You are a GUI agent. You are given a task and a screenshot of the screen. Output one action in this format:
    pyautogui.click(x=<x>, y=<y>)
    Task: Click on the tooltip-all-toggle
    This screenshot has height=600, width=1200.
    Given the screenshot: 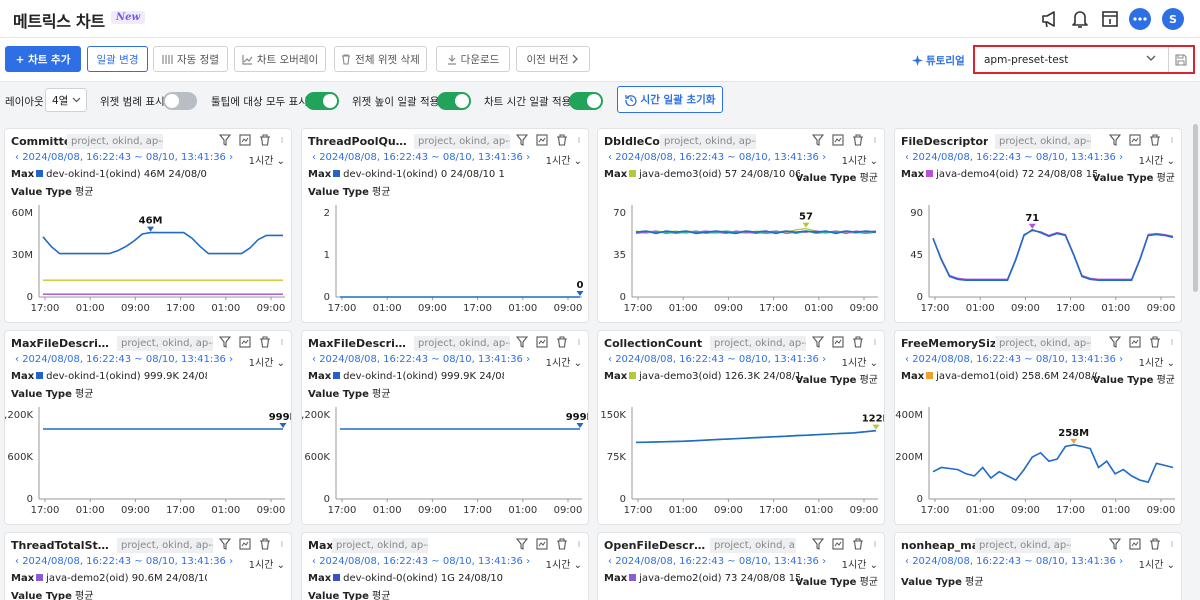 What is the action you would take?
    pyautogui.click(x=322, y=101)
    